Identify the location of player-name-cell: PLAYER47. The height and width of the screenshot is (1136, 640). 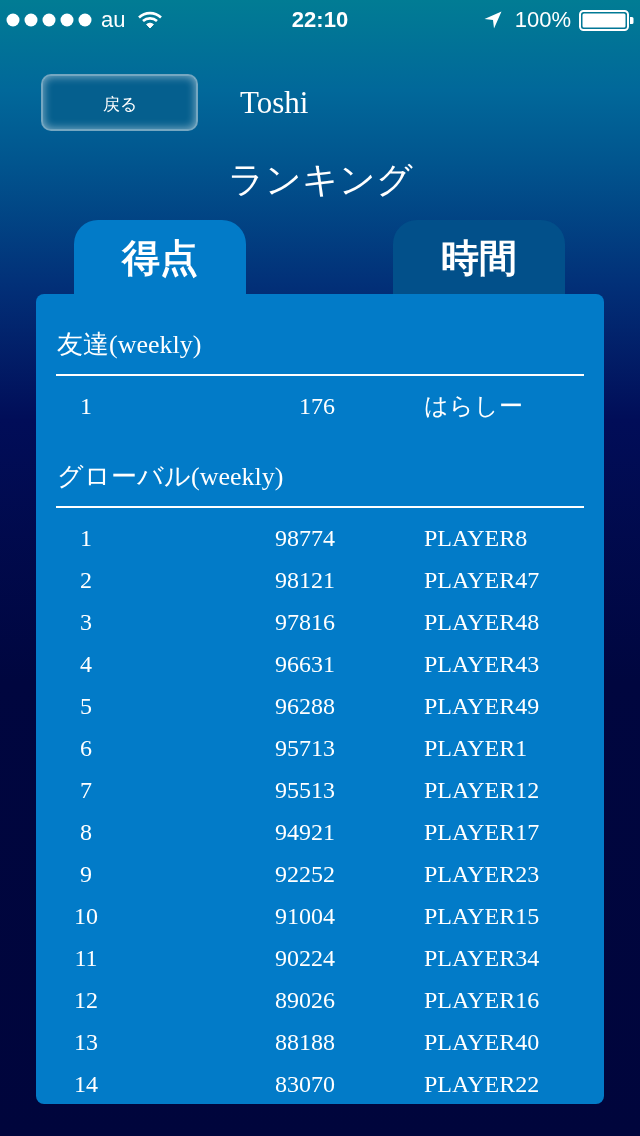
(482, 580).